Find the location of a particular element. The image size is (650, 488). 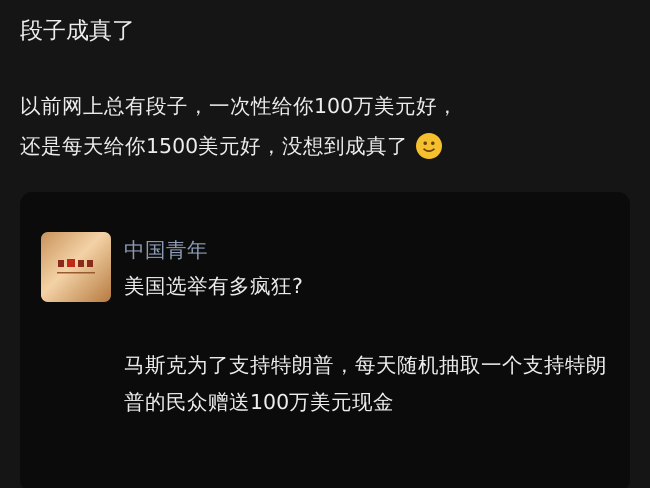

post-title: 段子成真了 is located at coordinates (77, 31).